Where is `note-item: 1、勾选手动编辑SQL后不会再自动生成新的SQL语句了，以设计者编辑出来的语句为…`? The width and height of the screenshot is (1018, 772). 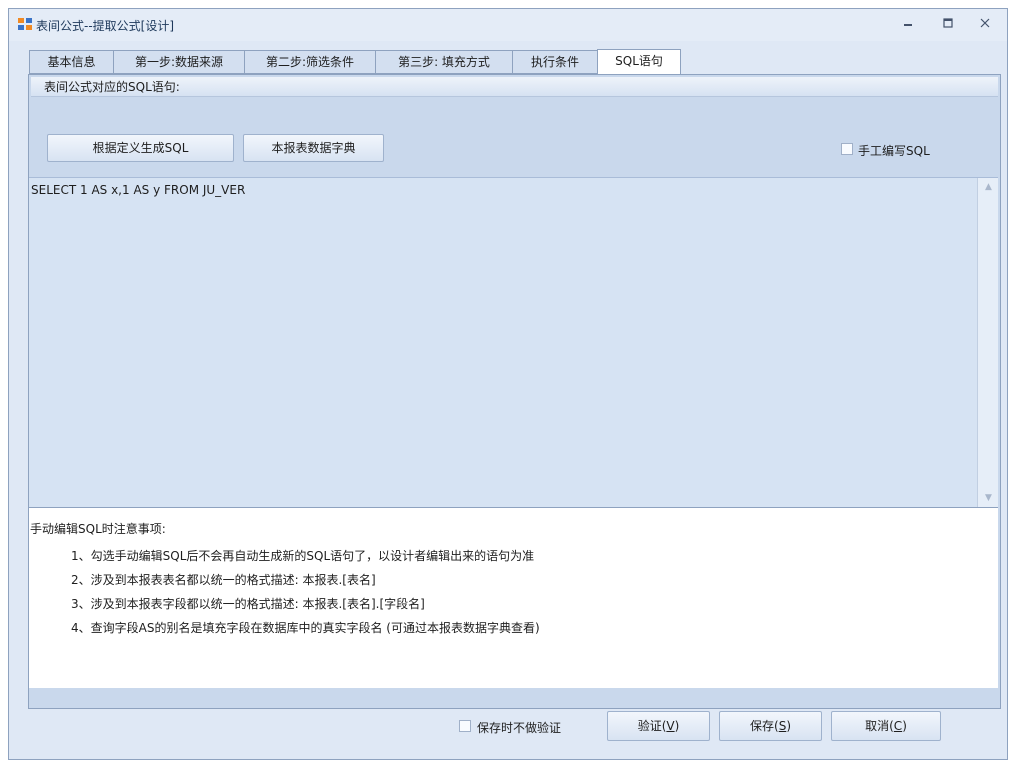
note-item: 1、勾选手动编辑SQL后不会再自动生成新的SQL语句了，以设计者编辑出来的语句为… is located at coordinates (303, 556).